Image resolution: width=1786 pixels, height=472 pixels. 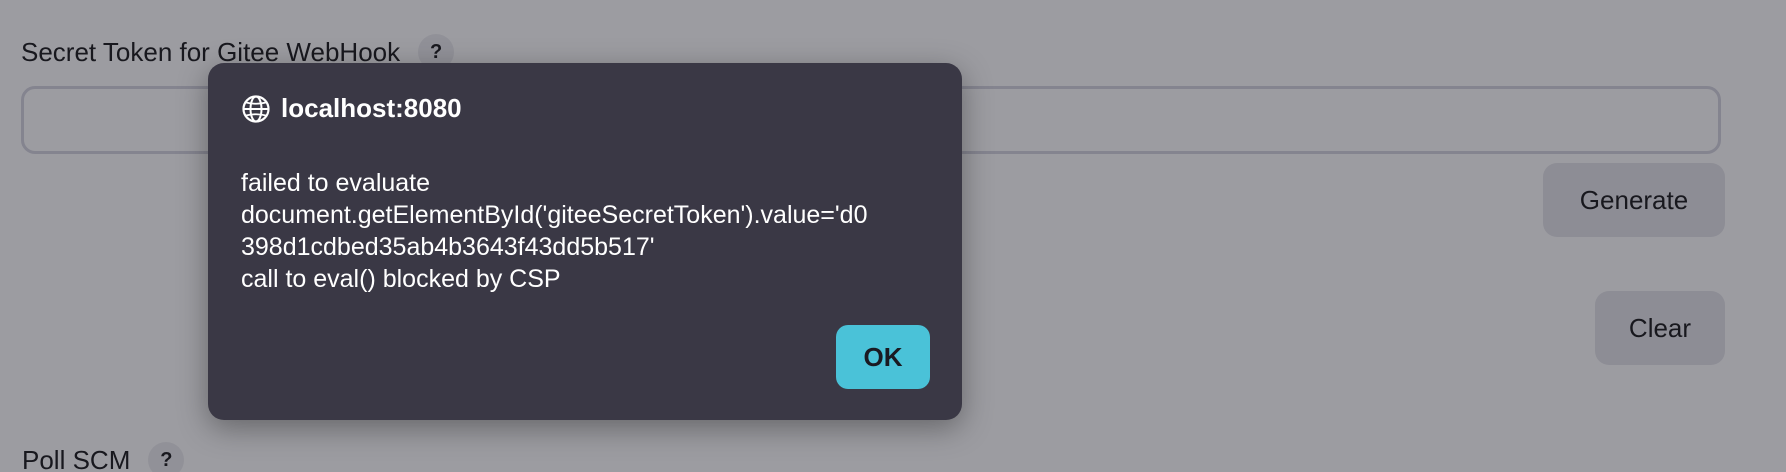 I want to click on globe-icon, so click(x=256, y=108).